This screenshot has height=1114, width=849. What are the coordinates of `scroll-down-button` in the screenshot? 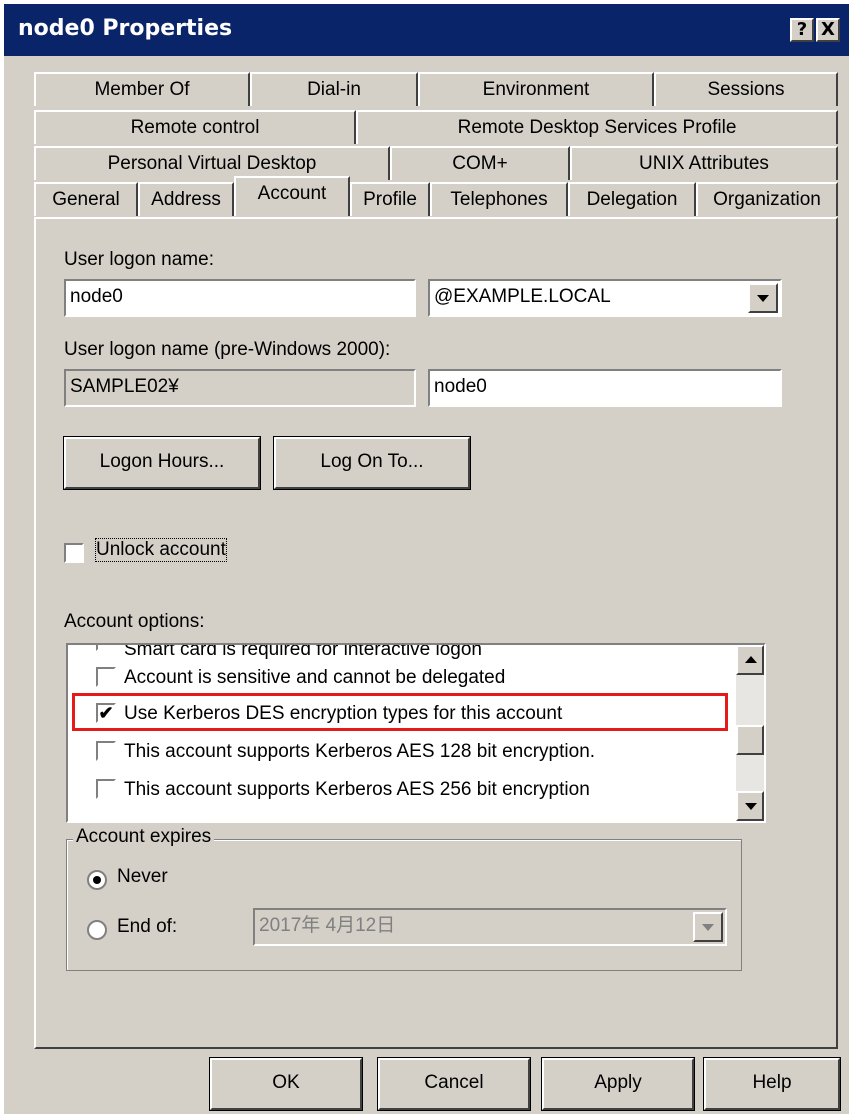 It's located at (750, 806).